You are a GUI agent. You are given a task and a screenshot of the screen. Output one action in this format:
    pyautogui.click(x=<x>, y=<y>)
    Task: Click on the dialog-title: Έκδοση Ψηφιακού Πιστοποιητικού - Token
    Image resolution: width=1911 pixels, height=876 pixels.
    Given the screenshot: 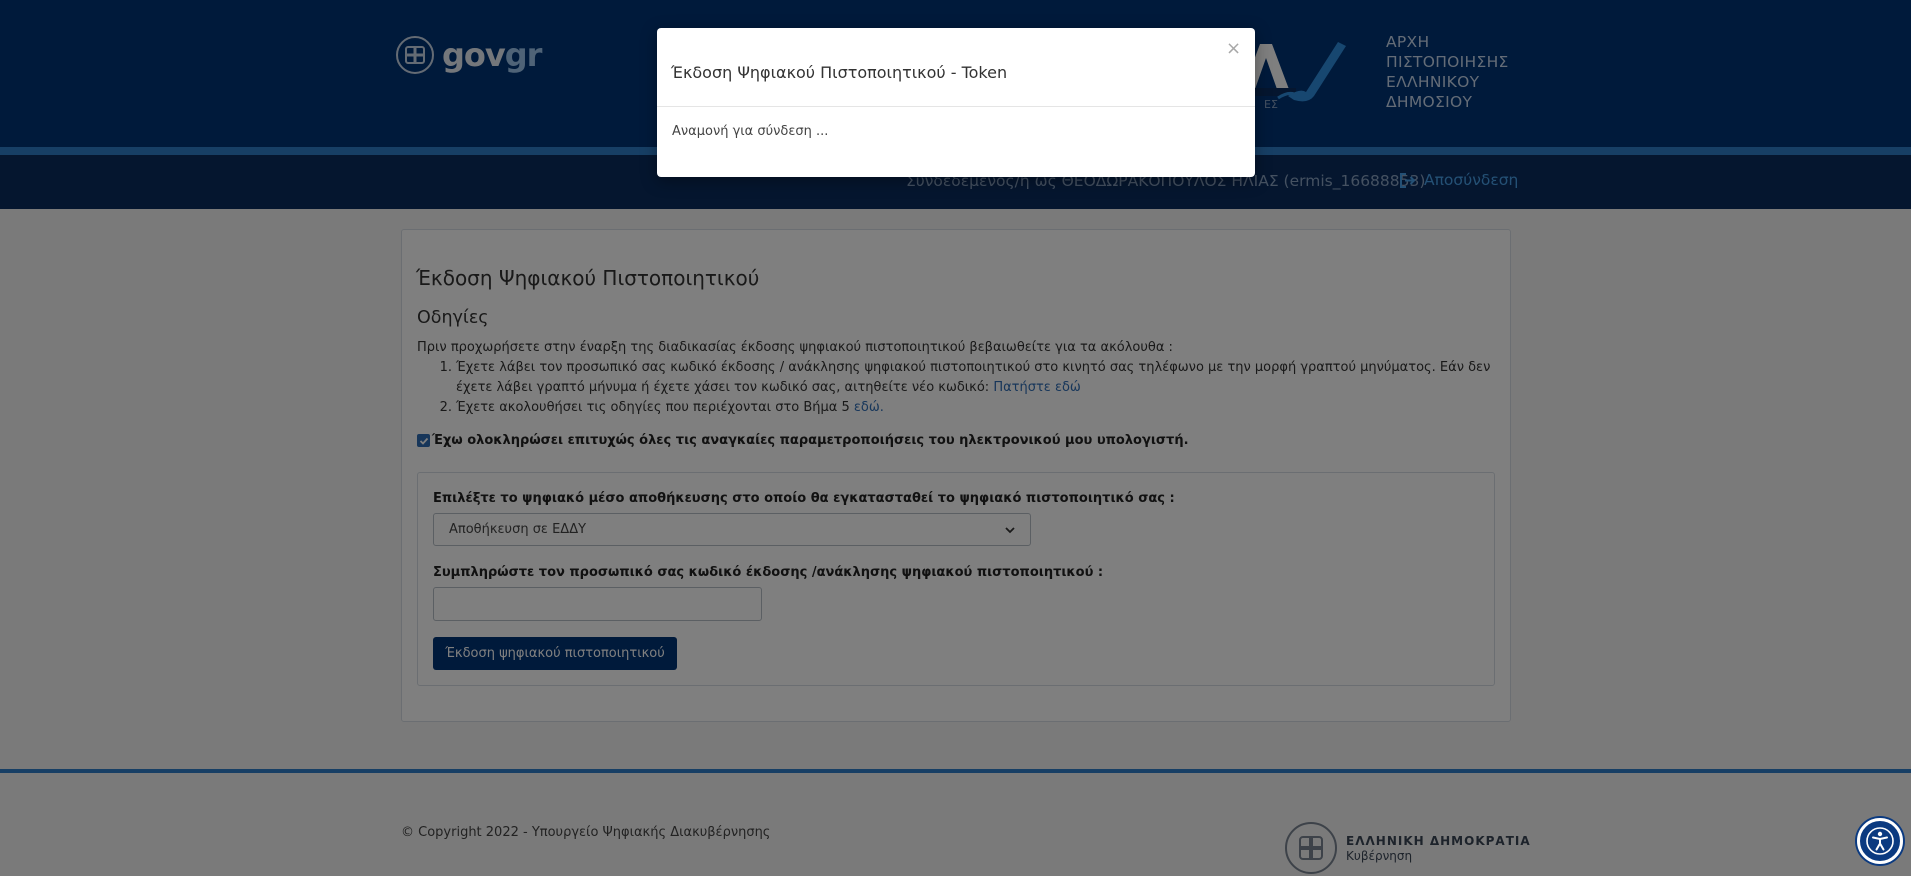 What is the action you would take?
    pyautogui.click(x=839, y=72)
    